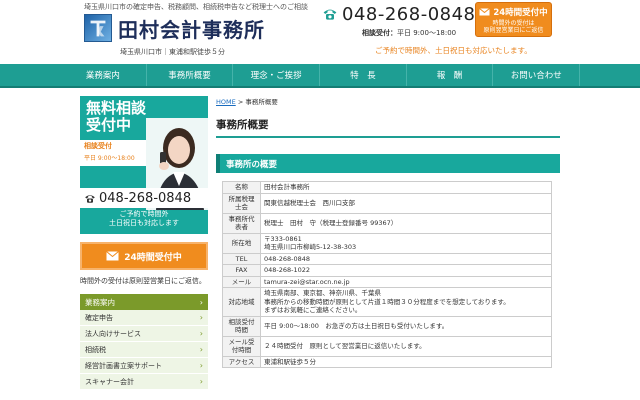  What do you see at coordinates (406, 346) in the screenshot?
I see `table-value: ２４時間受付 原則として翌営業日に返信いたします。` at bounding box center [406, 346].